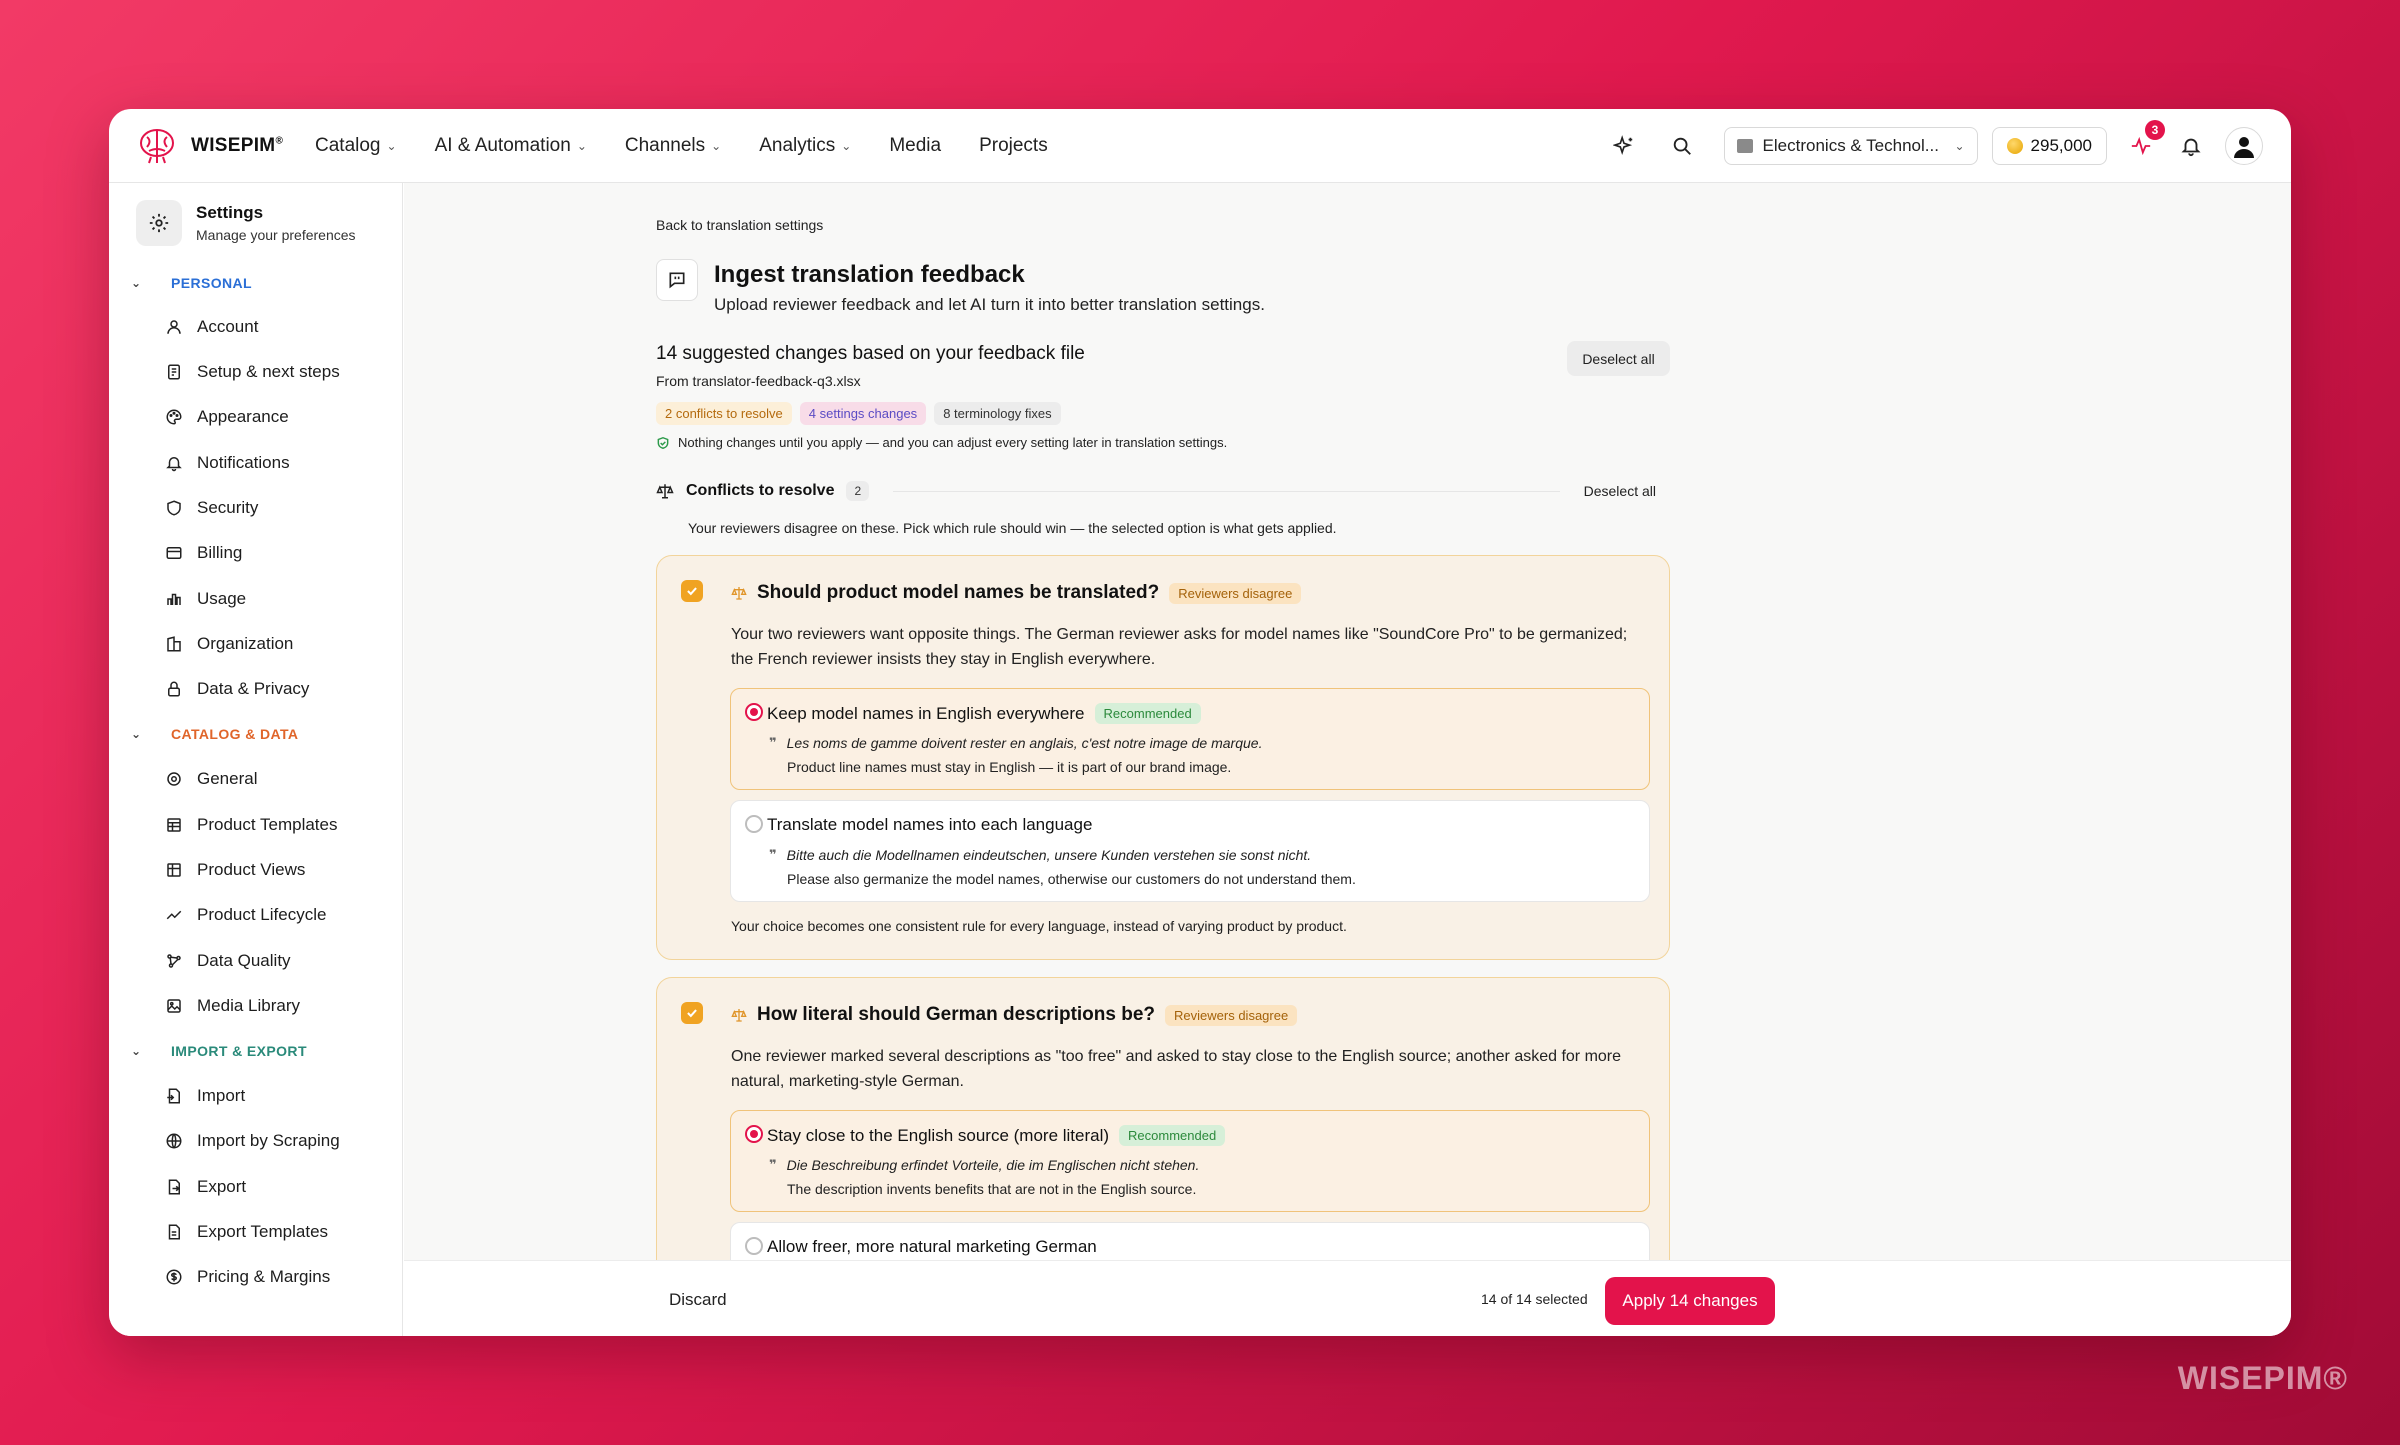 This screenshot has height=1445, width=2400. I want to click on channel-selector: Electronics & Technol... ⌄, so click(1850, 146).